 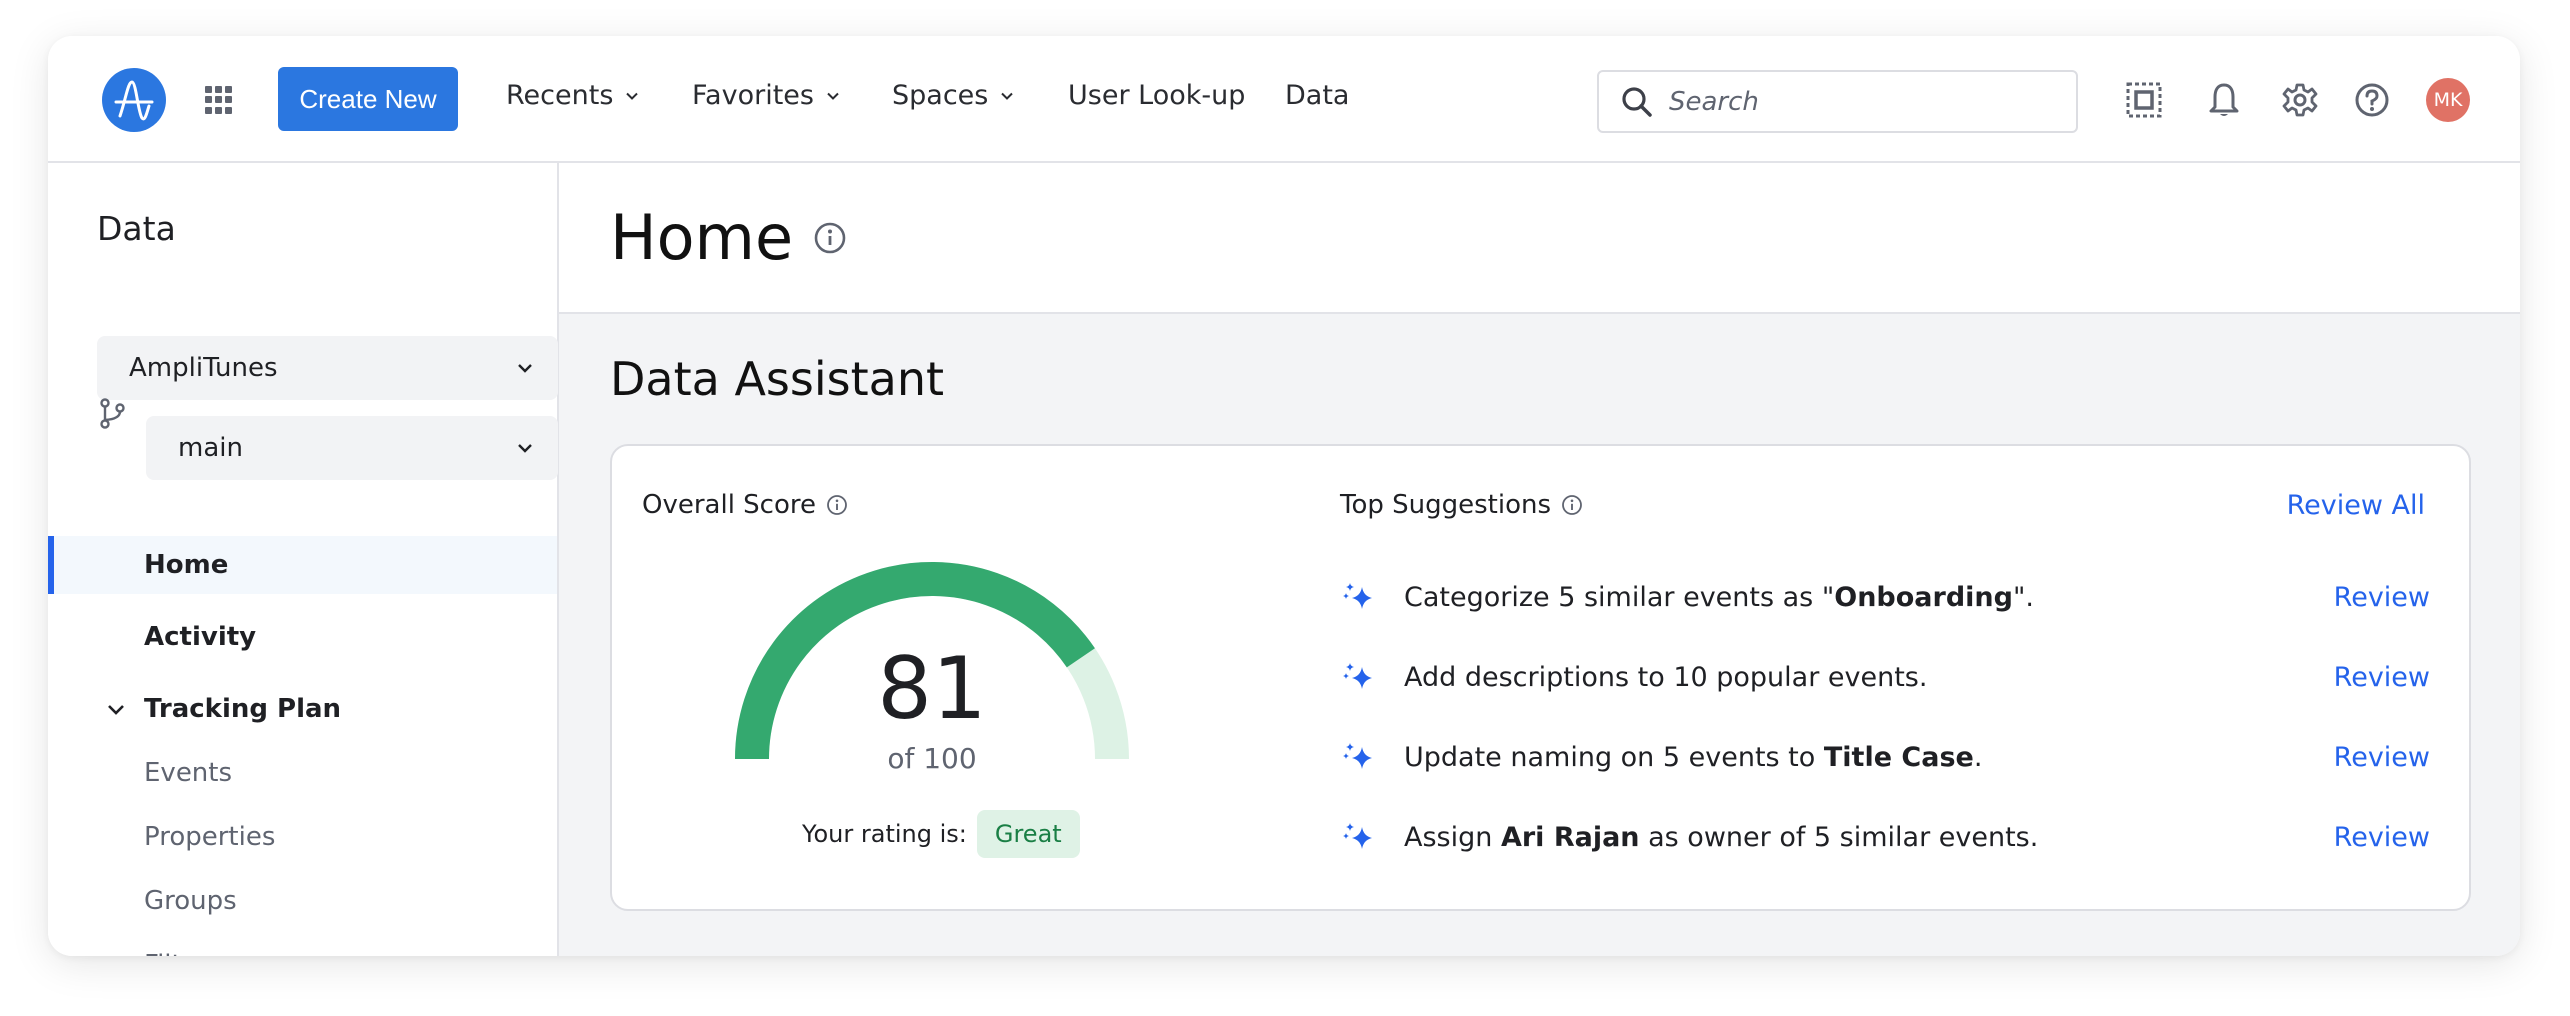 I want to click on page-title-text: Home, so click(x=702, y=237).